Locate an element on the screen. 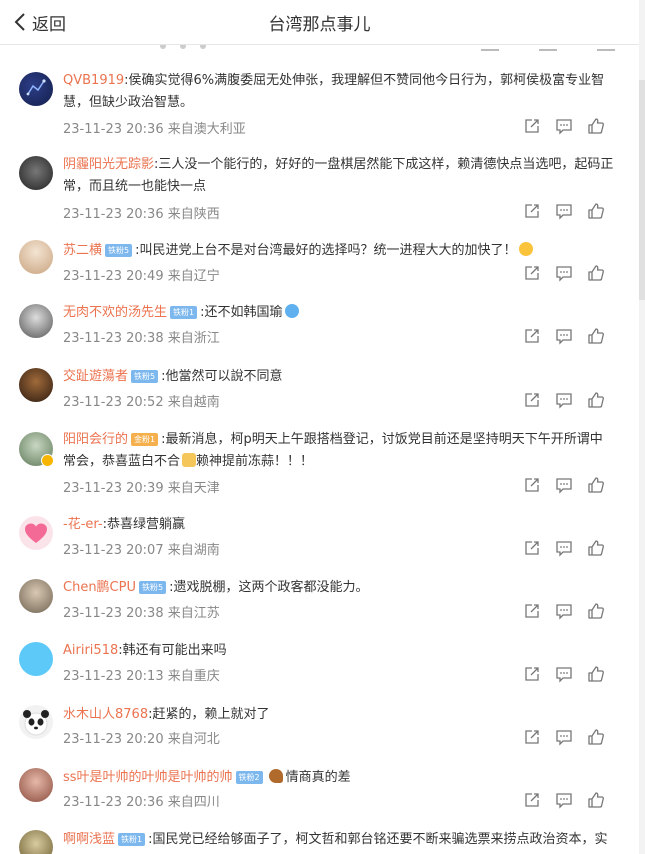 This screenshot has height=854, width=645. comment-body-cont: 慧，但缺少政治智慧。 is located at coordinates (339, 103).